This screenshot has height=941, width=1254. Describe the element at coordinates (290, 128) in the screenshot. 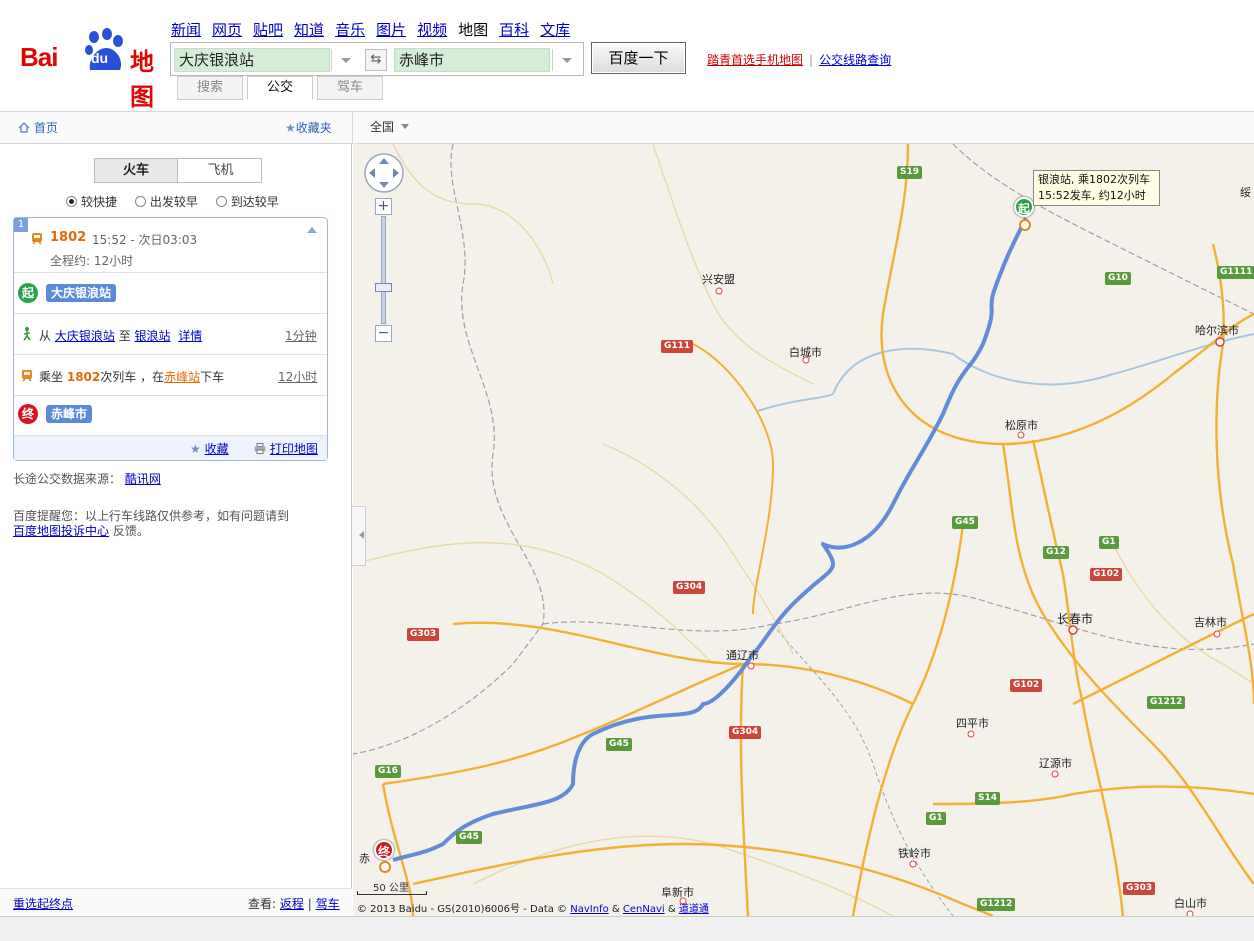

I see `star-icon: ★` at that location.